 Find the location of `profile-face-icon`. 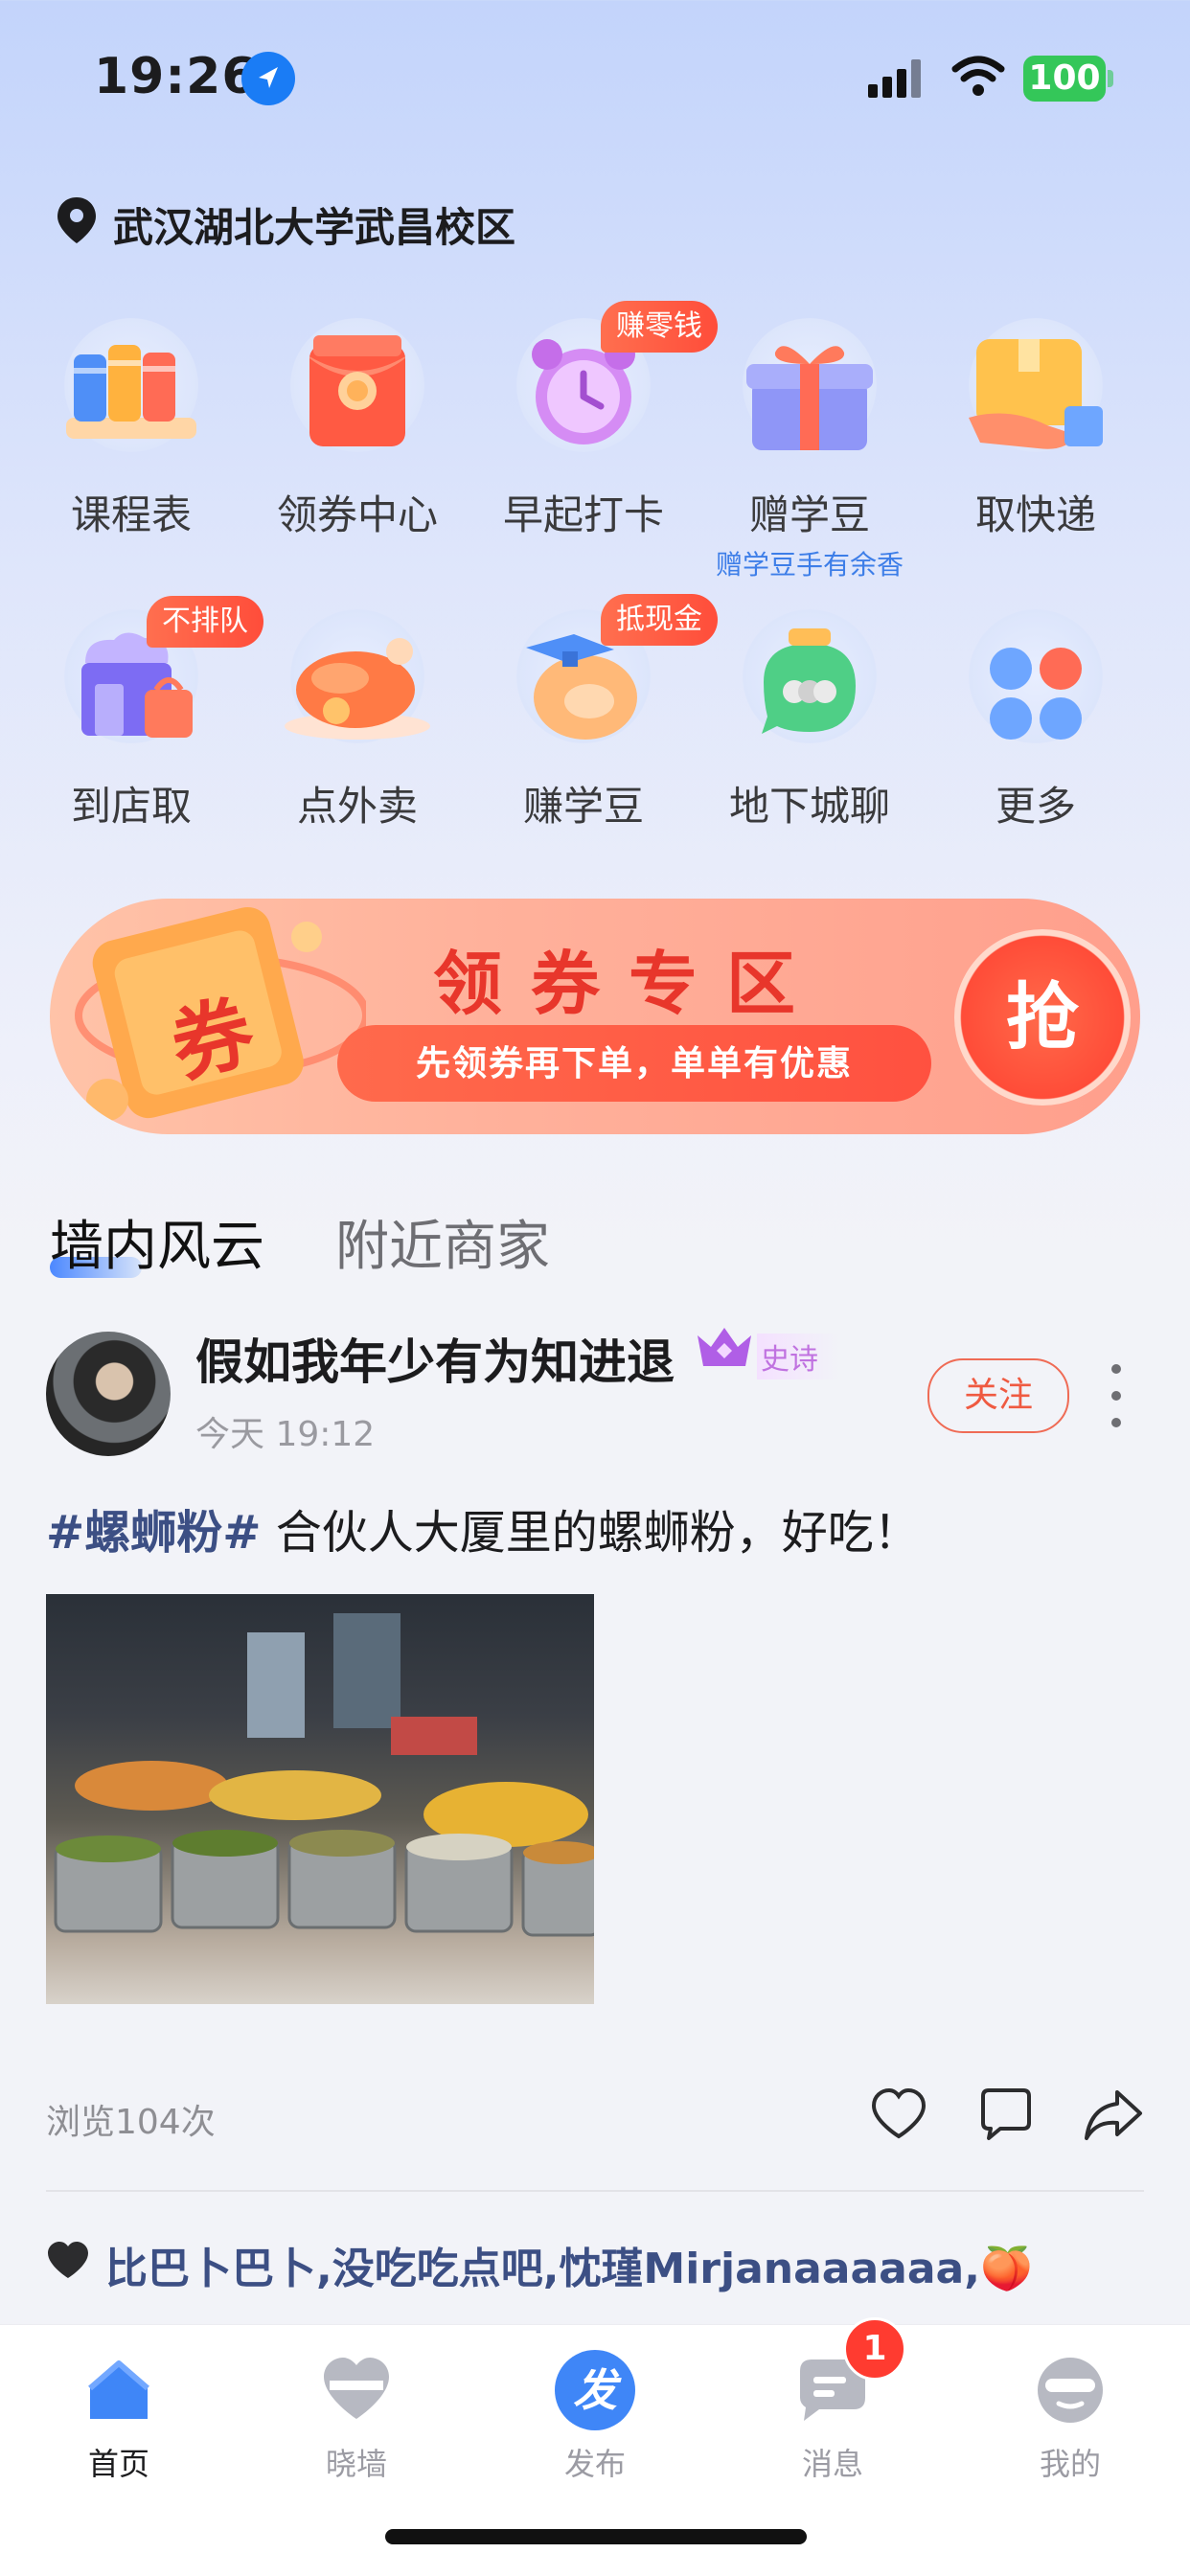

profile-face-icon is located at coordinates (1070, 2390).